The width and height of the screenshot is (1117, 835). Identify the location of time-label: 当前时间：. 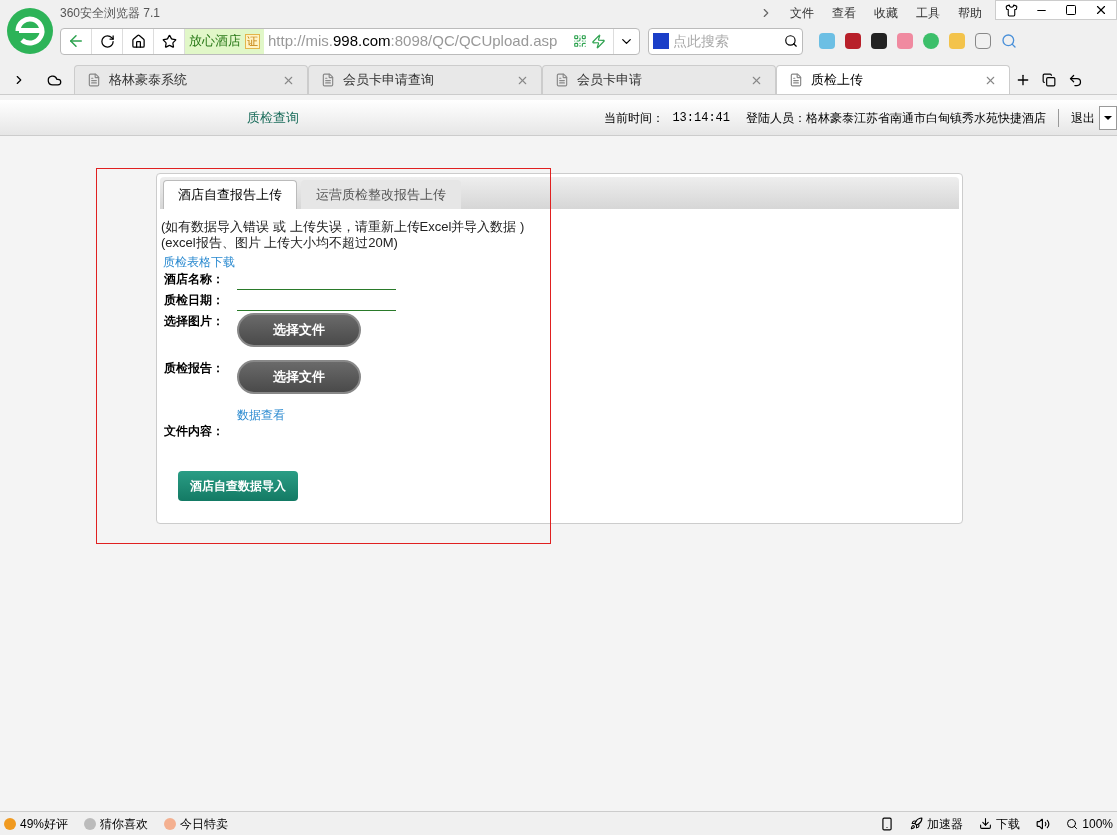
(634, 118).